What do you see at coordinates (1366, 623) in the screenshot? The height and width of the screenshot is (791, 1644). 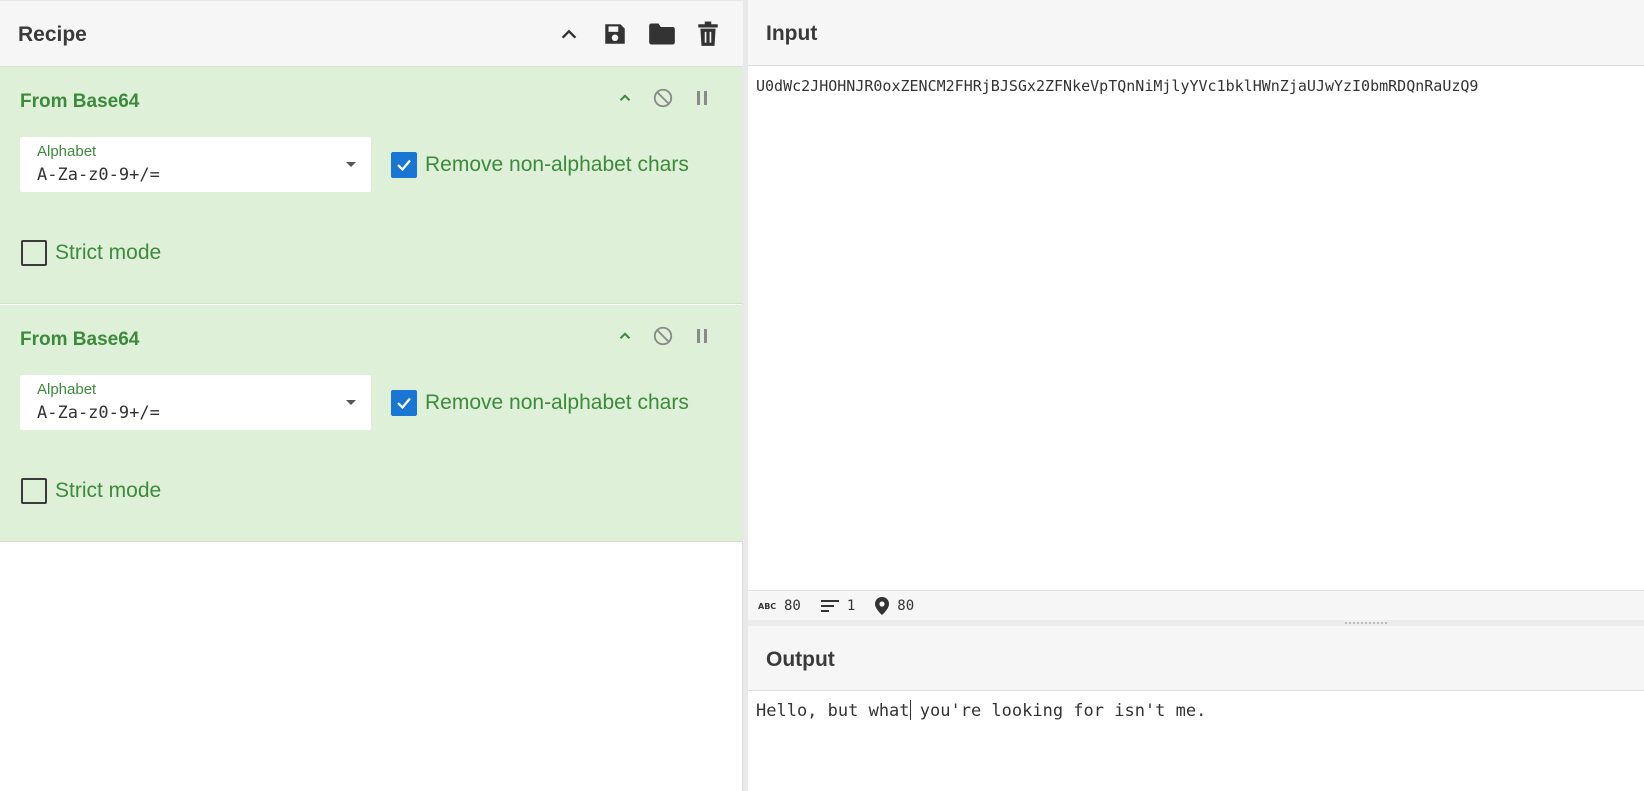 I see `grip-icon` at bounding box center [1366, 623].